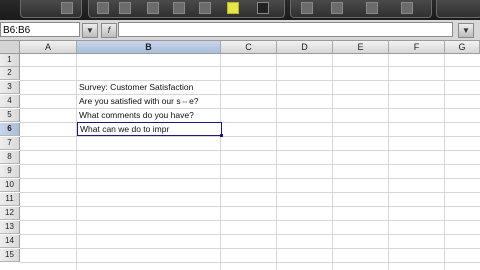  Describe the element at coordinates (48, 47) in the screenshot. I see `column-header-a: A` at that location.